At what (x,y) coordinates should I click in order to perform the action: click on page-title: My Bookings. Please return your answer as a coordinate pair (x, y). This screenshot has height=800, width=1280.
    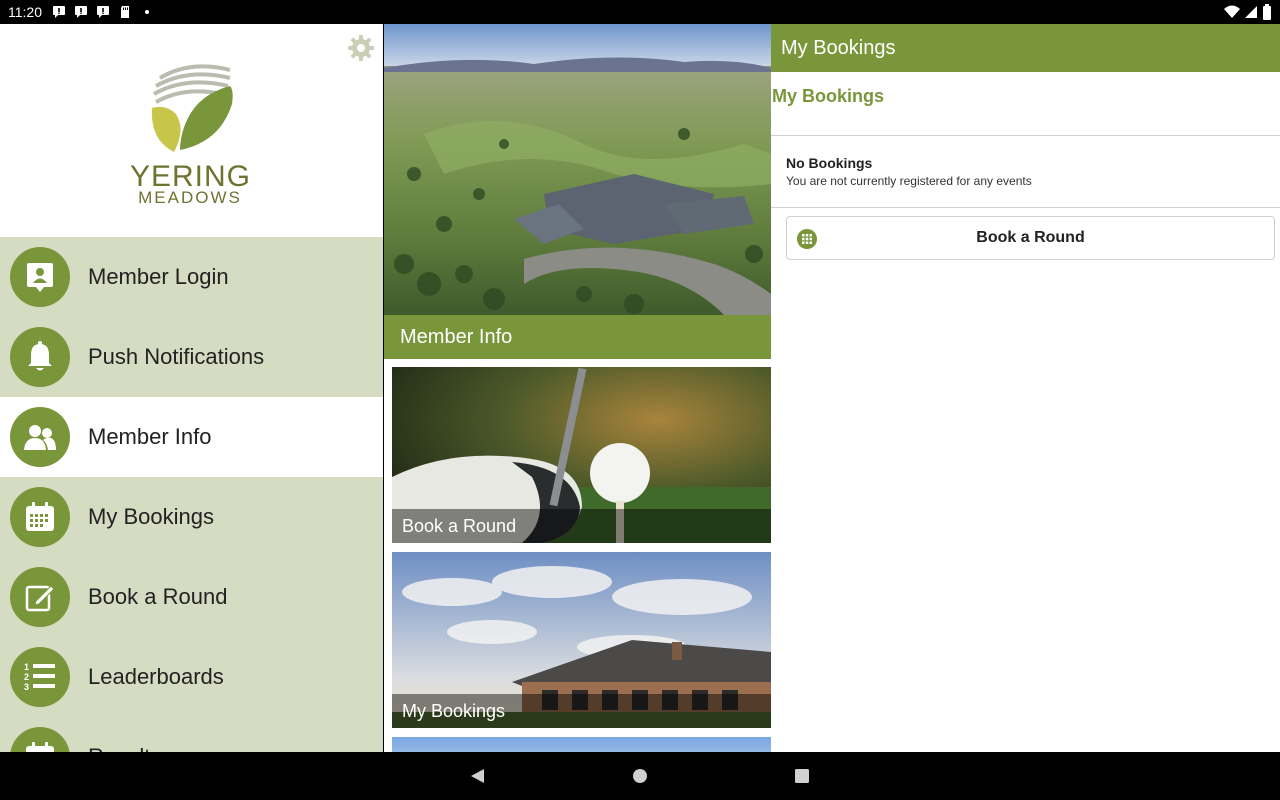
    Looking at the image, I should click on (828, 96).